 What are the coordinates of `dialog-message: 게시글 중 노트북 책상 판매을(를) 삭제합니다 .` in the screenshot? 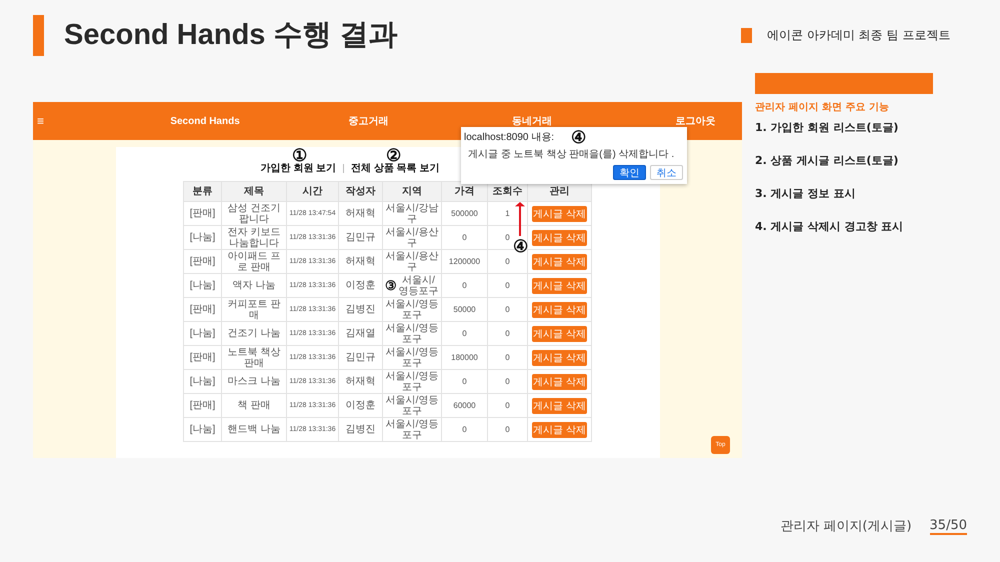 It's located at (572, 154).